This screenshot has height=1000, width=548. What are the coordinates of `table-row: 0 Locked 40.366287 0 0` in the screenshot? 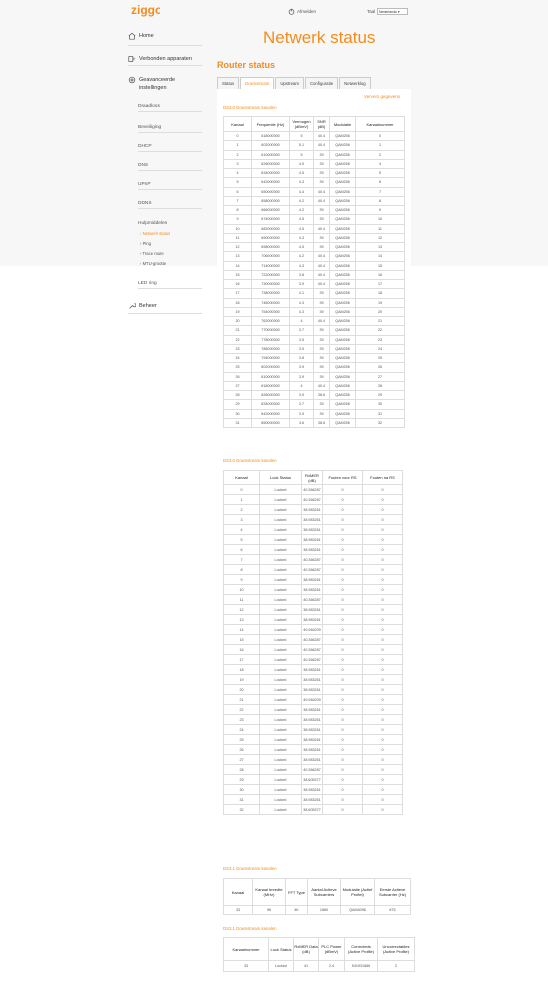 It's located at (313, 489).